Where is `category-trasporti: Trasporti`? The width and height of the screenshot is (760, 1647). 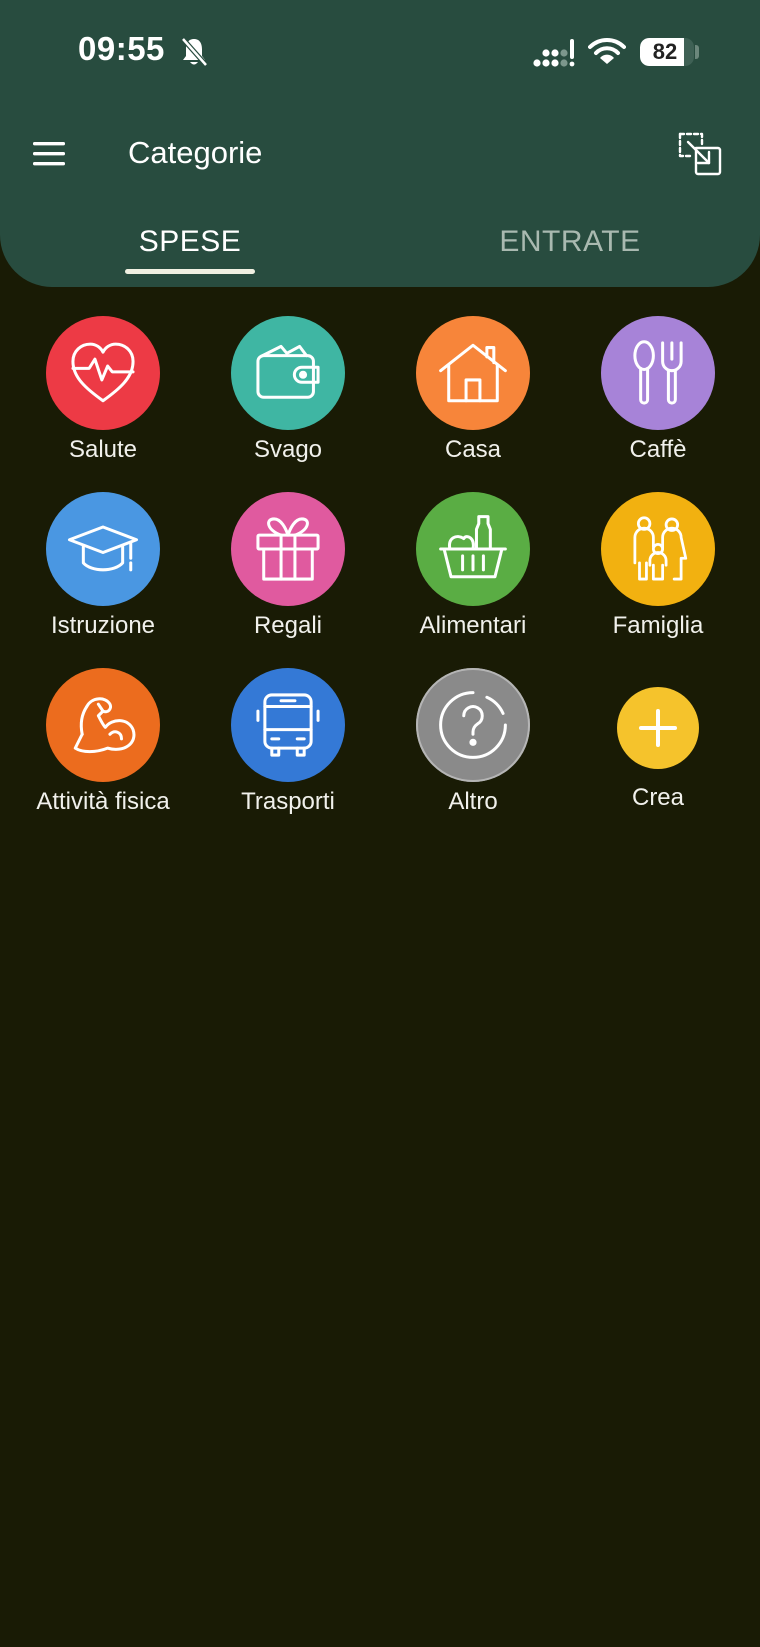
category-trasporti: Trasporti is located at coordinates (288, 748).